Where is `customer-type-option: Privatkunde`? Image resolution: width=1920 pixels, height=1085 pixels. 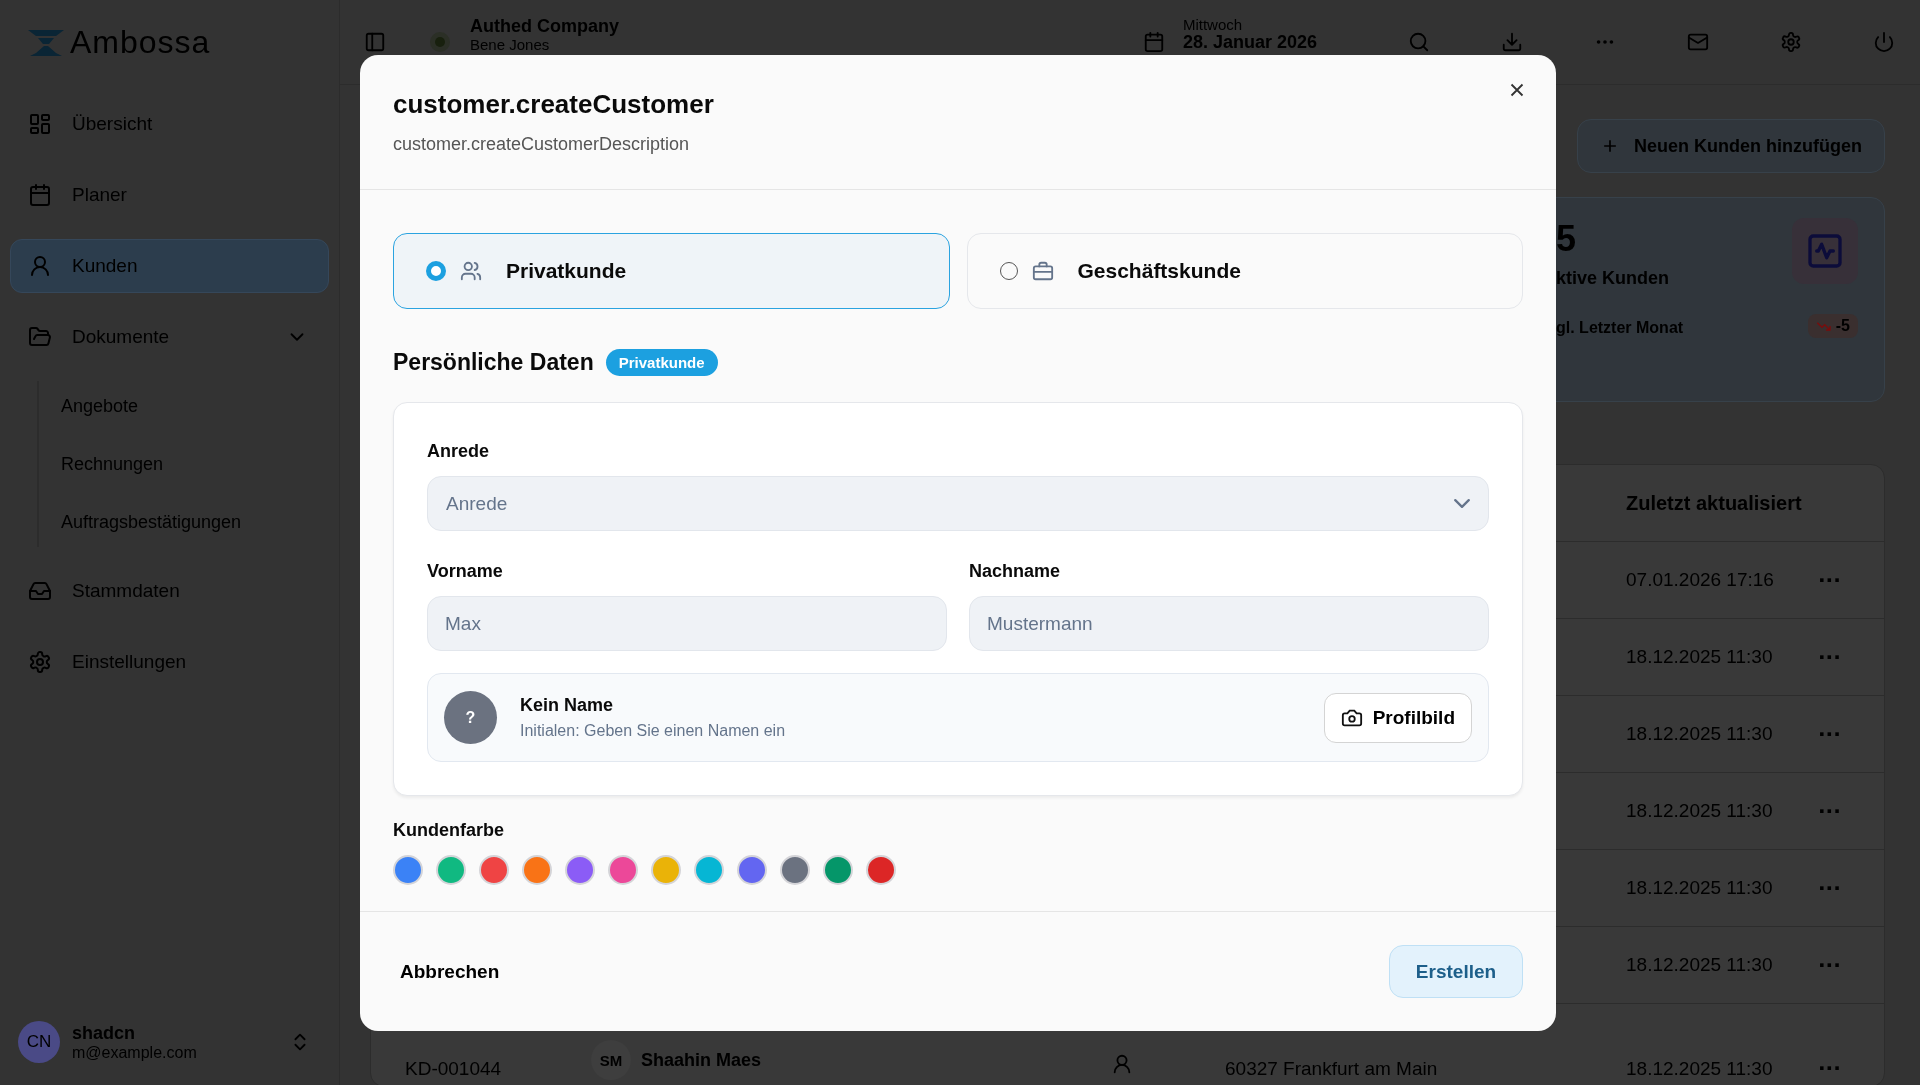 customer-type-option: Privatkunde is located at coordinates (671, 271).